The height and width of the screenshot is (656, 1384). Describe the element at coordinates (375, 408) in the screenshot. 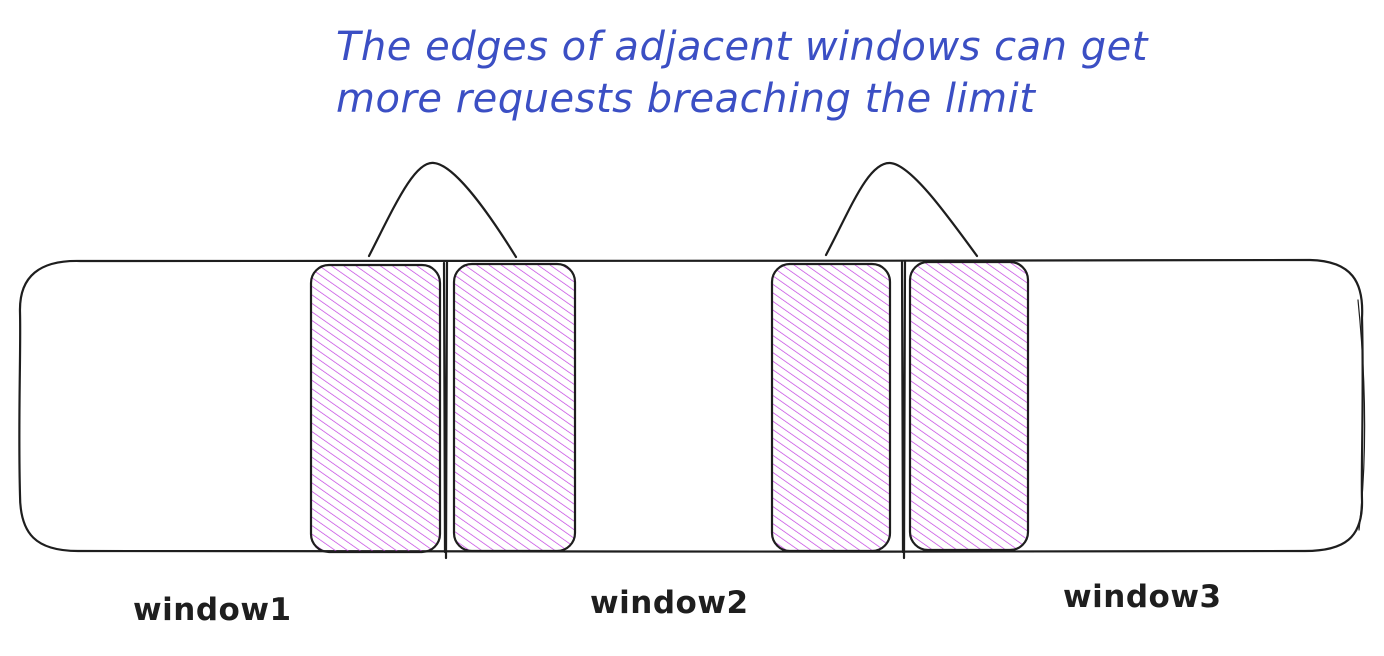

I see `request-block-window1-end` at that location.